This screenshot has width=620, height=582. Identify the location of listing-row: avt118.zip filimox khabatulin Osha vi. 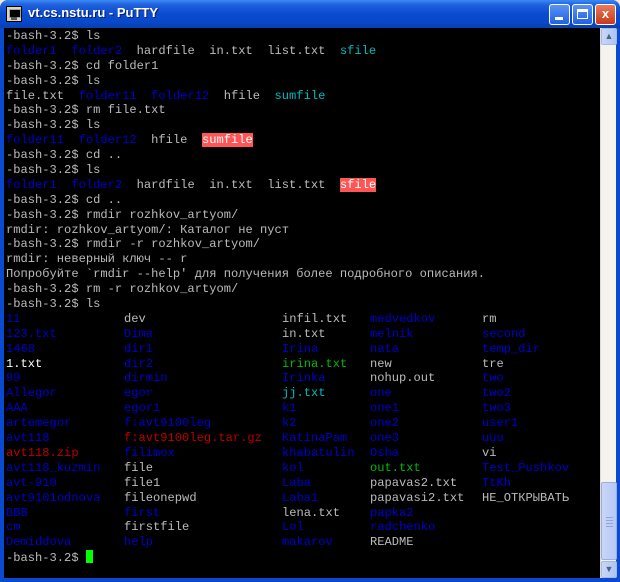
(303, 453).